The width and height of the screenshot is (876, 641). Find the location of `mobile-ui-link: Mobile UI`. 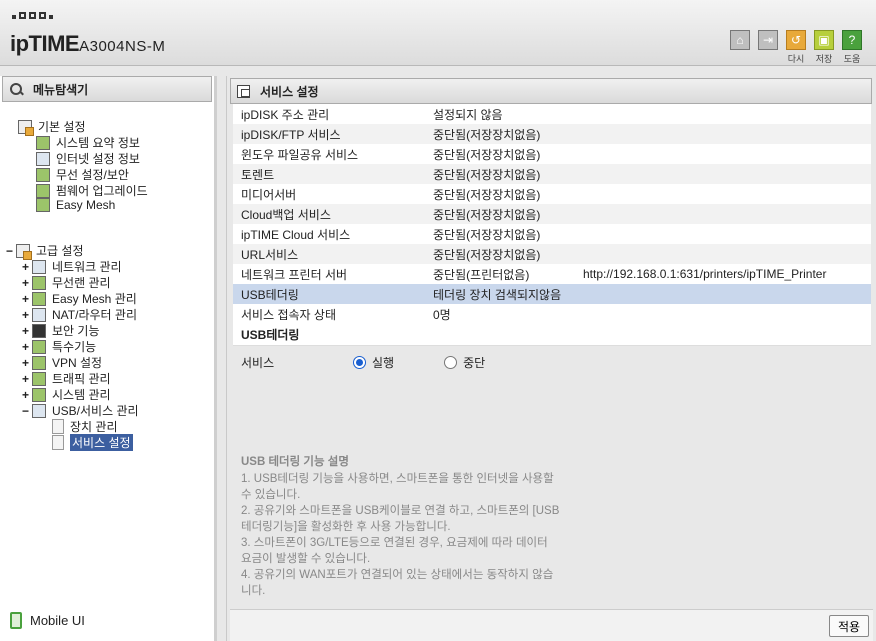

mobile-ui-link: Mobile UI is located at coordinates (47, 620).